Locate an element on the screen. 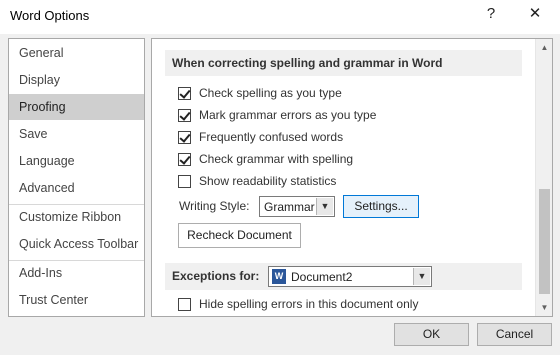  option-label: Show readability statistics is located at coordinates (268, 181).